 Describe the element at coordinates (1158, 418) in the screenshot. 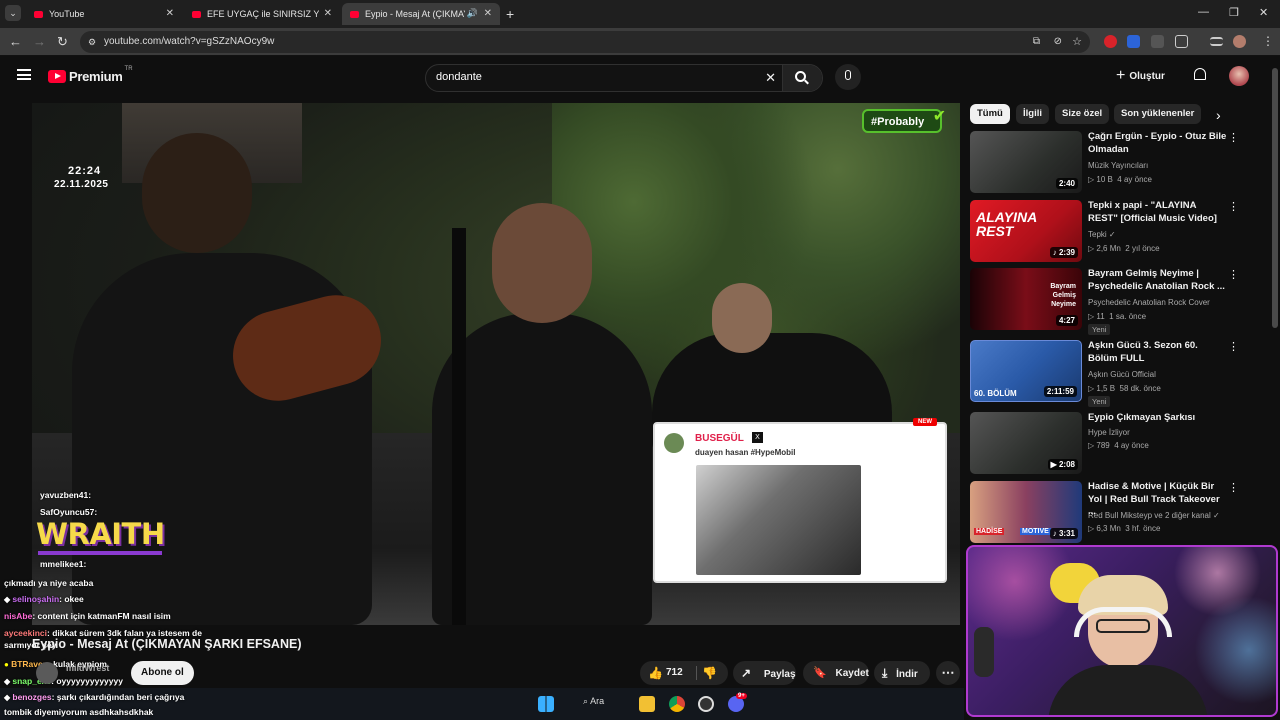

I see `video-title: Eypio Çıkmayan Şarkısı` at that location.